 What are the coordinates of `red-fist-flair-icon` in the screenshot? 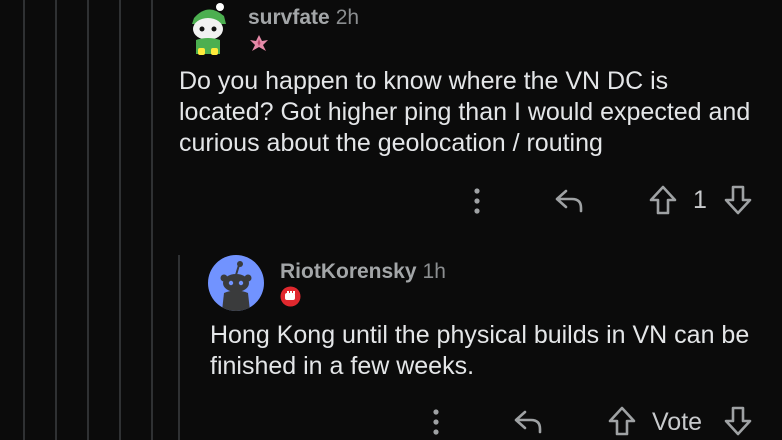 It's located at (290, 296).